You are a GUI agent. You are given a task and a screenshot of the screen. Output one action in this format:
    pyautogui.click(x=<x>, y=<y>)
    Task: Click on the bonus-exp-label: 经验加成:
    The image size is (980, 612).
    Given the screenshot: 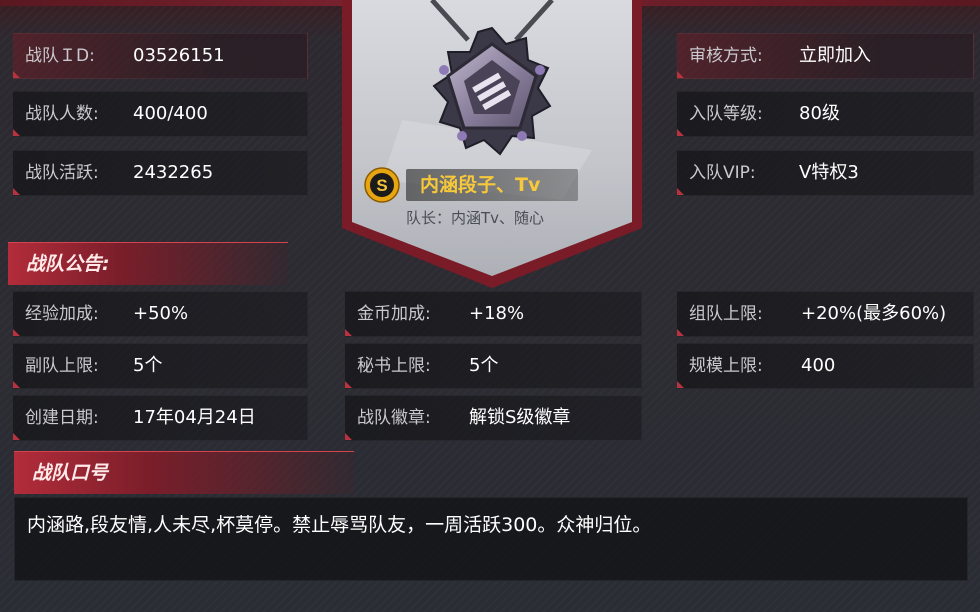 What is the action you would take?
    pyautogui.click(x=62, y=314)
    